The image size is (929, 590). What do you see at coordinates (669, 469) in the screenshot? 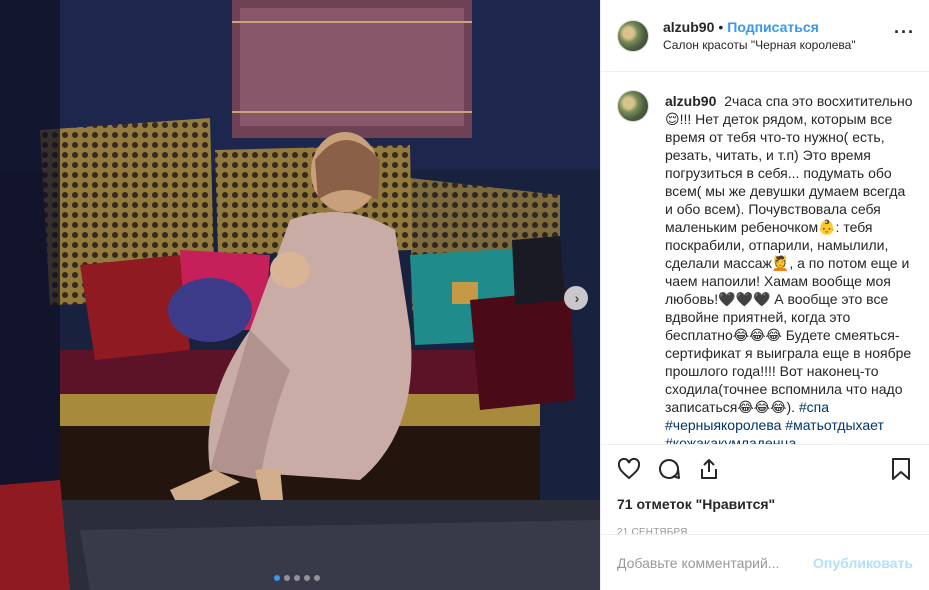
I see `comment-icon` at bounding box center [669, 469].